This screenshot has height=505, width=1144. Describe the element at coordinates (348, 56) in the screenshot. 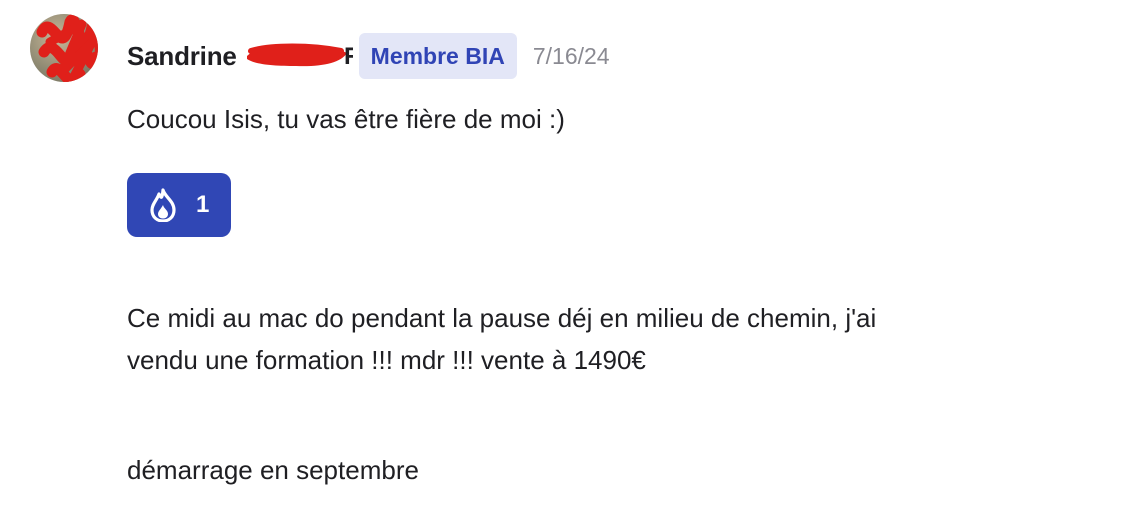

I see `svg-text: R` at that location.